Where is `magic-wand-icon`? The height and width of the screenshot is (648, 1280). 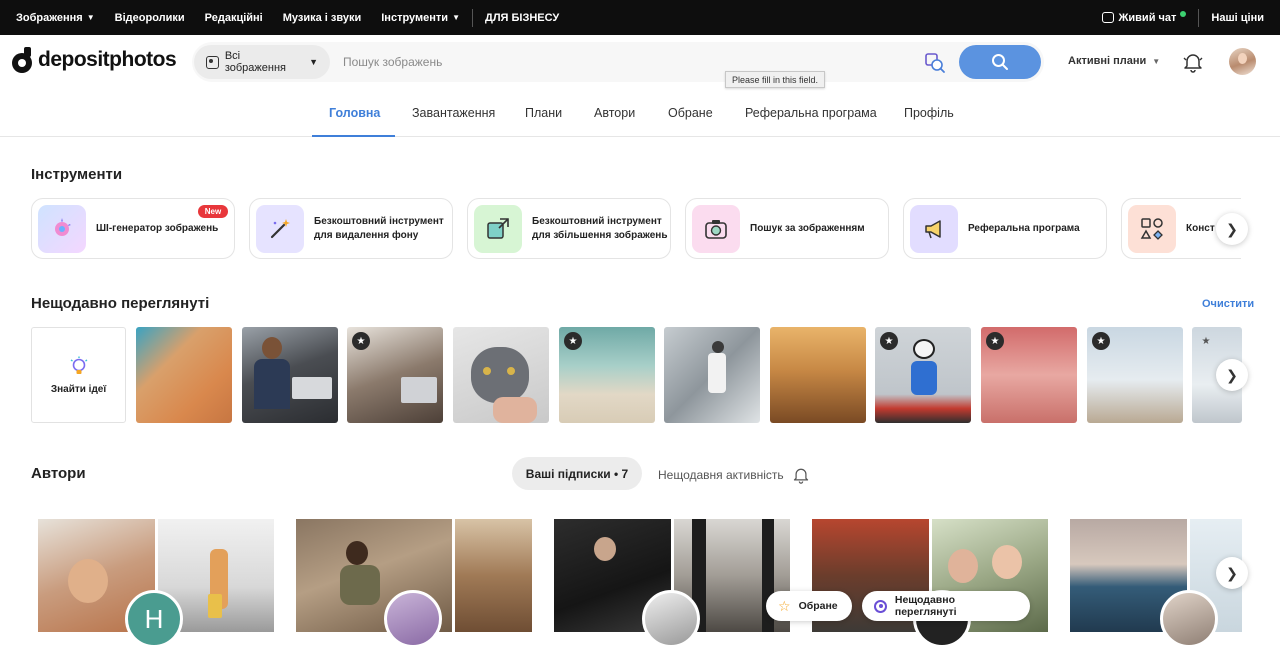 magic-wand-icon is located at coordinates (280, 228).